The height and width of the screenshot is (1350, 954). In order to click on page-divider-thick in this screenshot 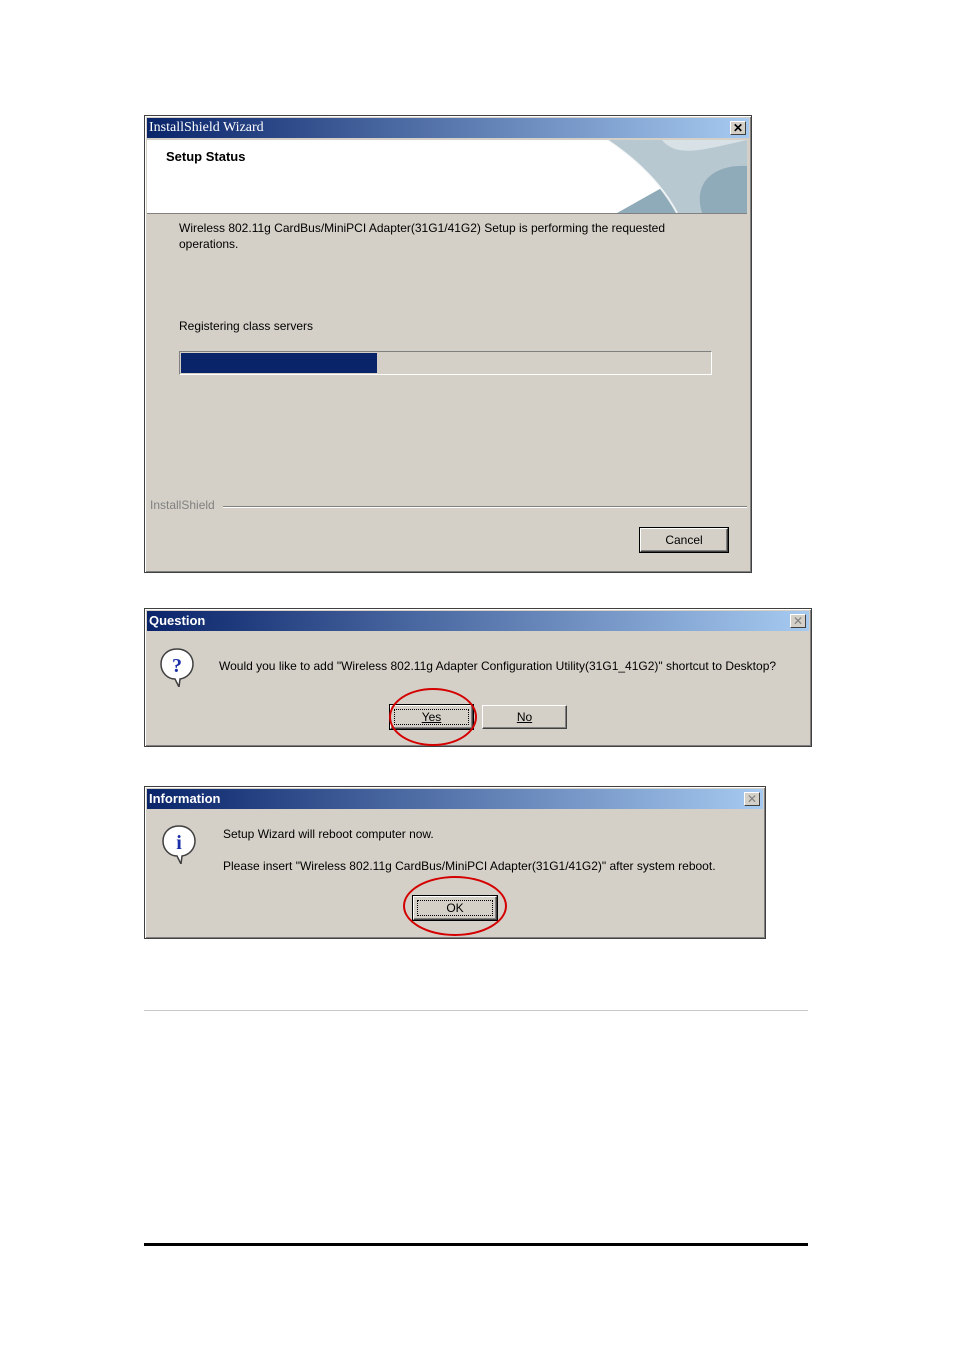, I will do `click(476, 1244)`.